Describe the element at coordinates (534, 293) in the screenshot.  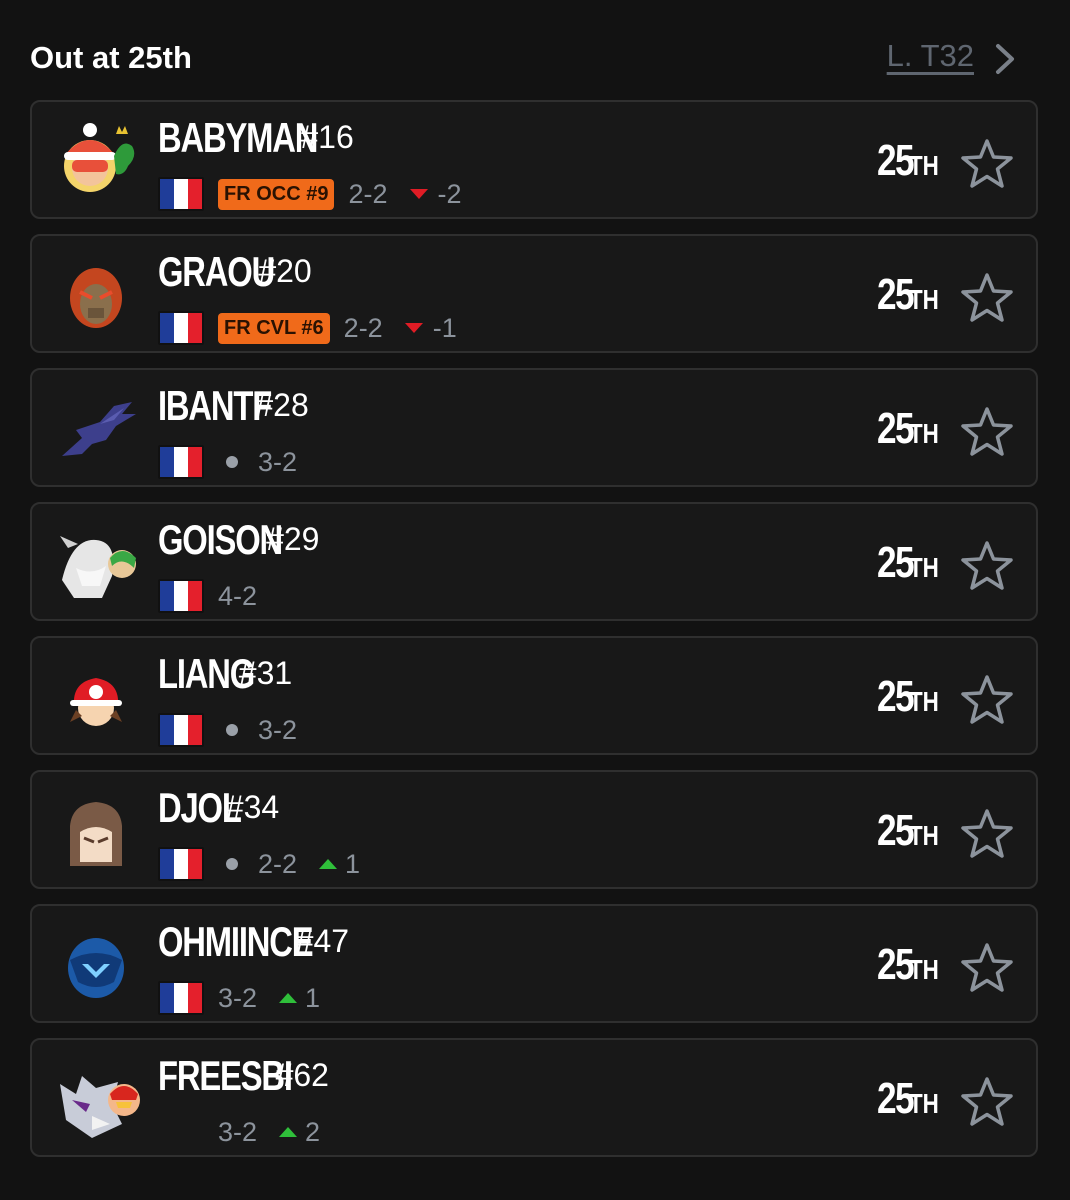
I see `player-row: GRAOU#20 FR CVL #6 2-2 -1 25TH` at that location.